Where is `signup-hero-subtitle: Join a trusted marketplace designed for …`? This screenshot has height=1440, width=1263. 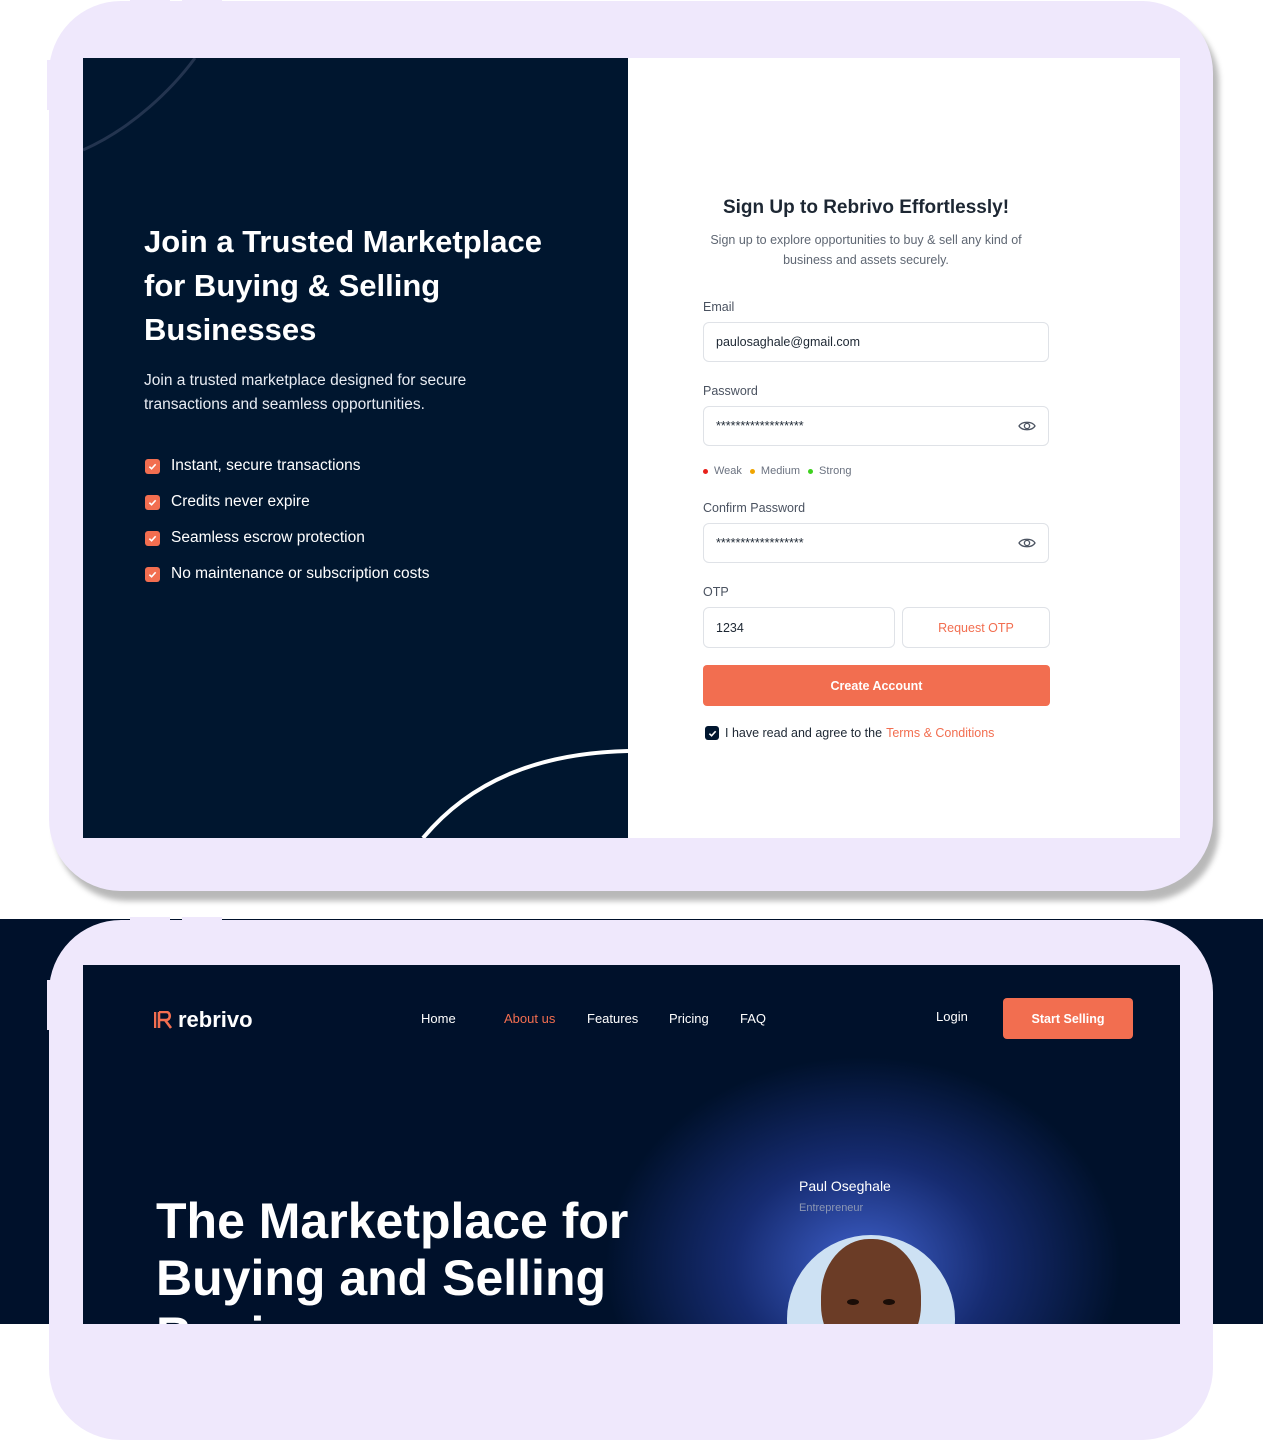
signup-hero-subtitle: Join a trusted marketplace designed for … is located at coordinates (305, 392).